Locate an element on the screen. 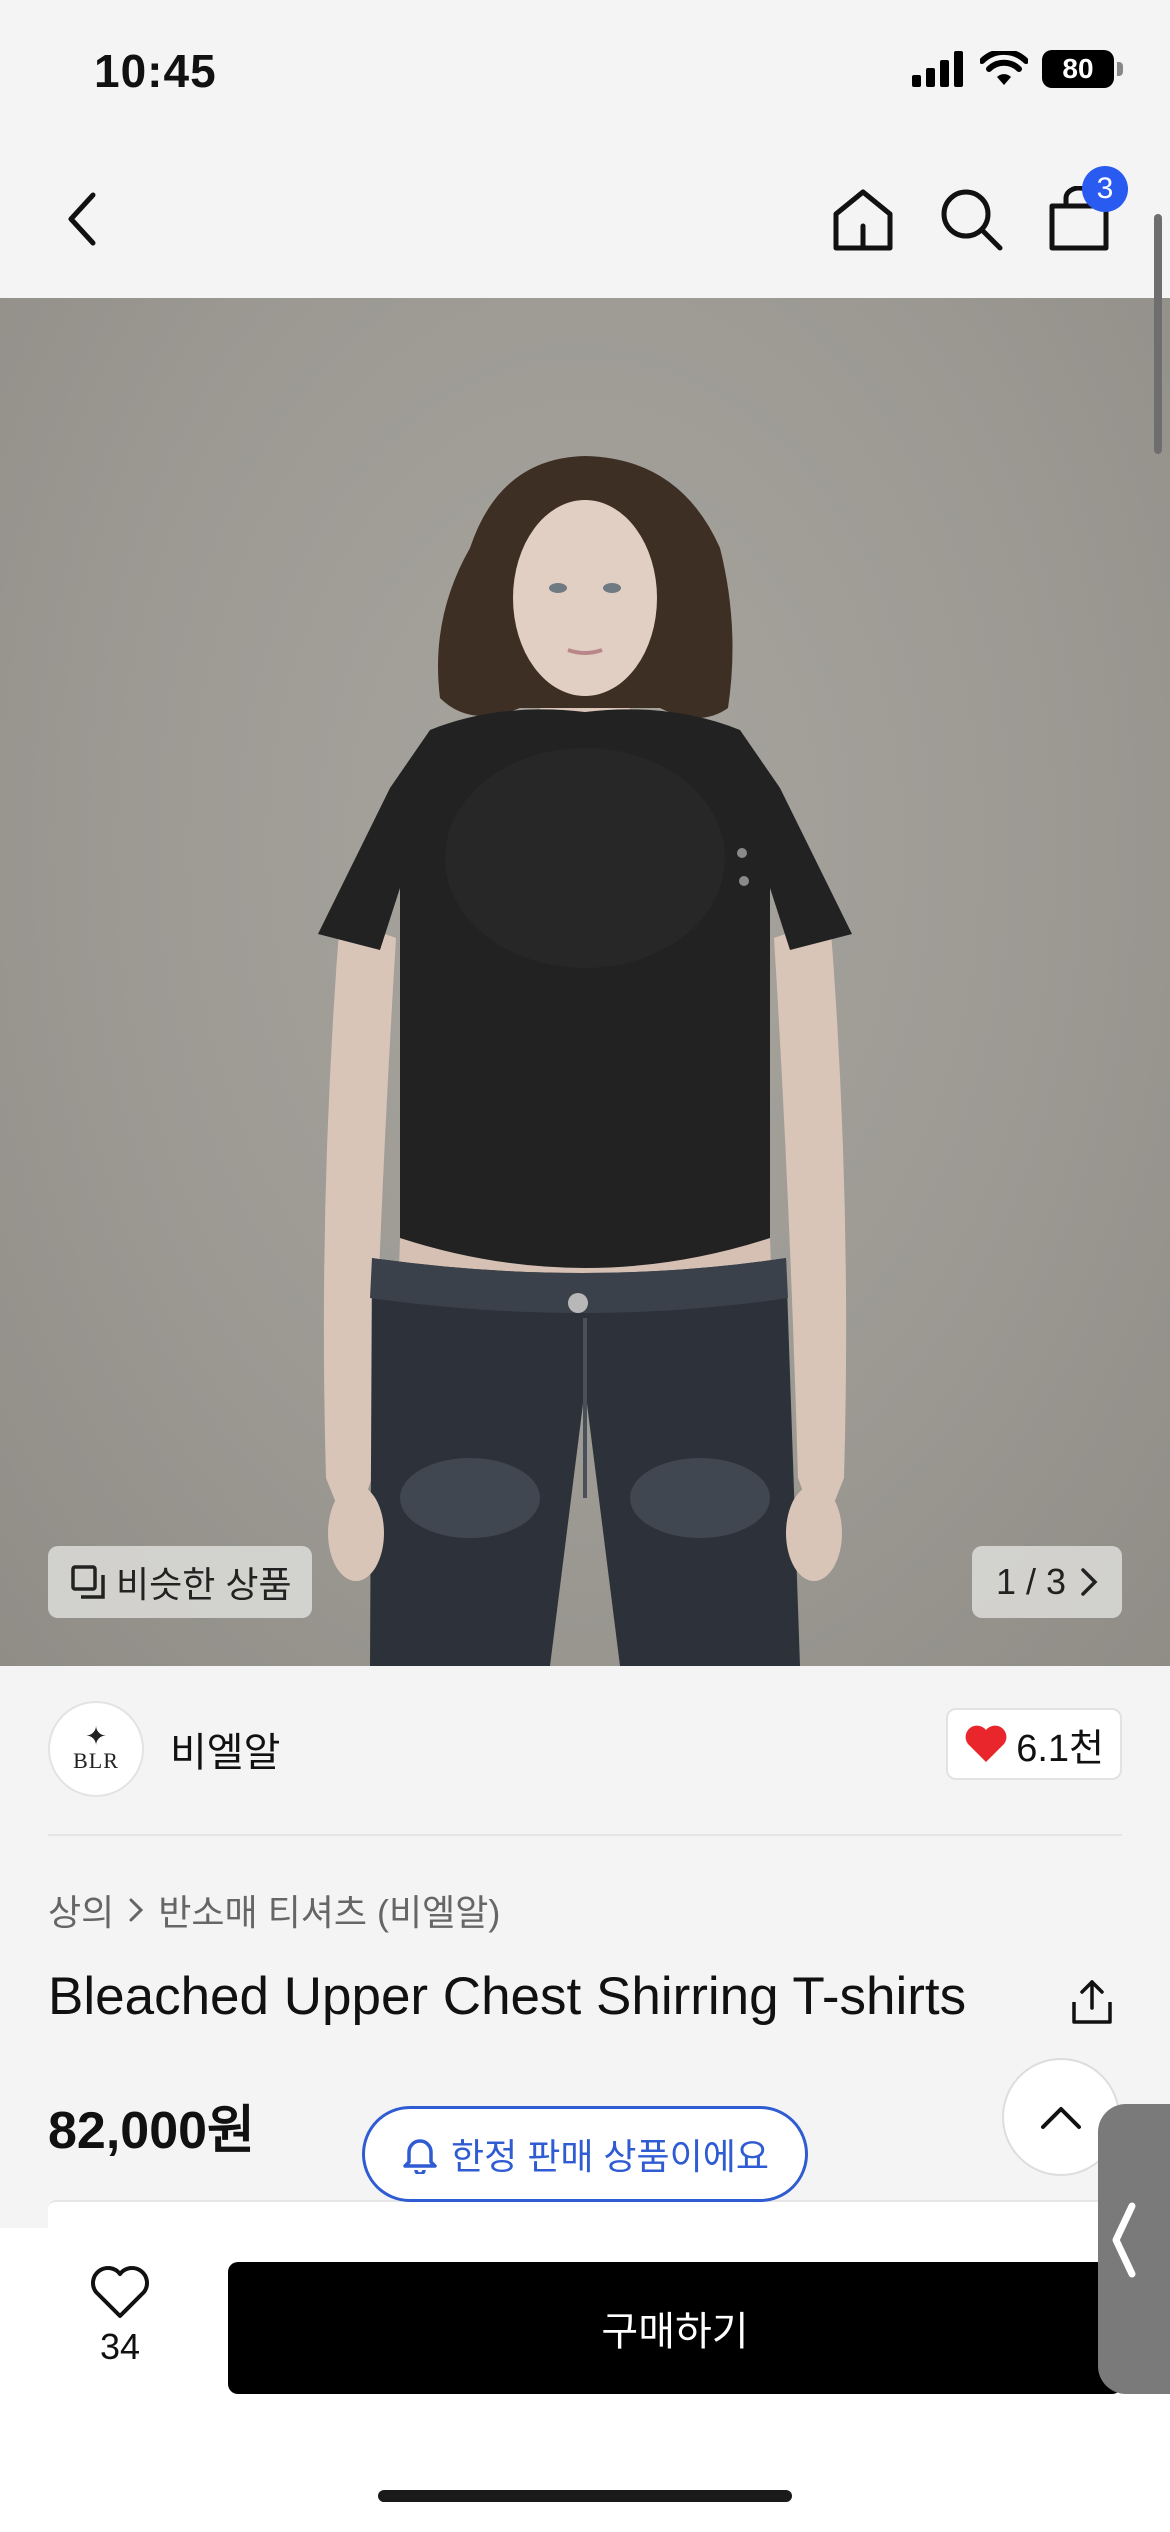 This screenshot has height=2532, width=1170. home-icon is located at coordinates (863, 220).